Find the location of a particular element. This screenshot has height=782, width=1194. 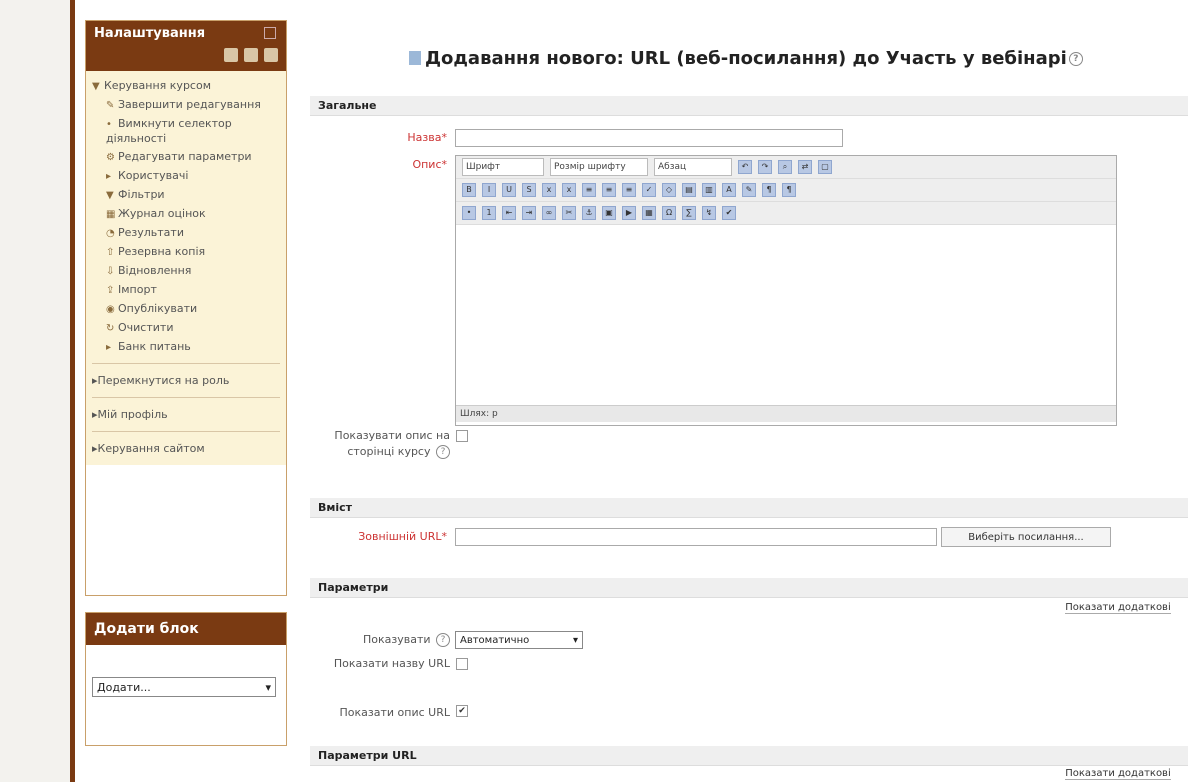

paste-word-icon: ▥ is located at coordinates (709, 190).